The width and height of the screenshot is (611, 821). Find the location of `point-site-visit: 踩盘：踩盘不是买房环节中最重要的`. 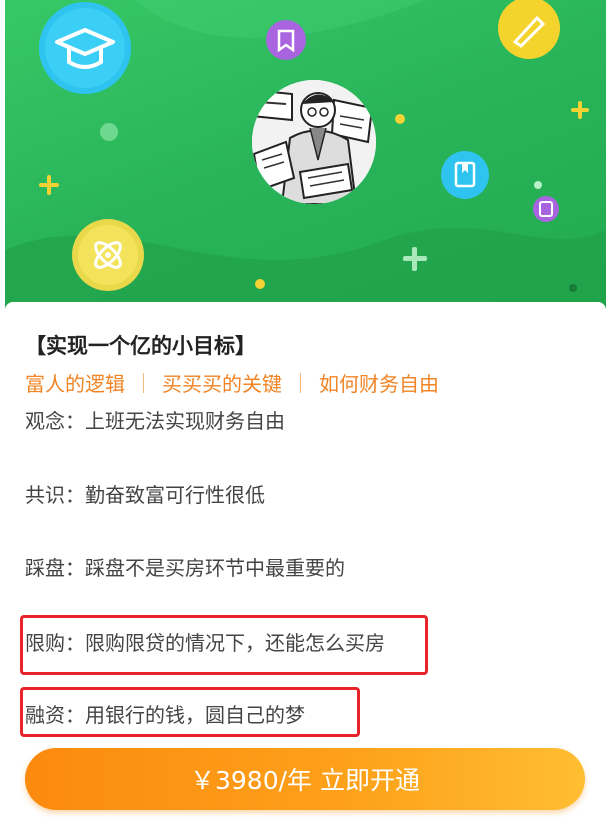

point-site-visit: 踩盘：踩盘不是买房环节中最重要的 is located at coordinates (185, 566).